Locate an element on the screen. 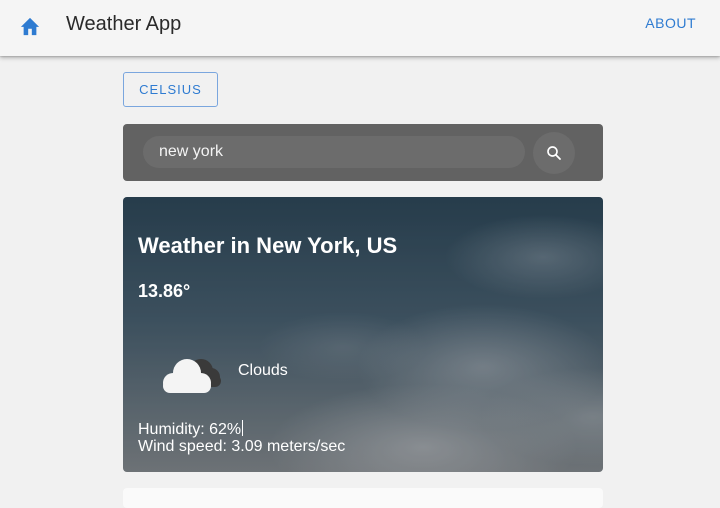  celsius-toggle-button: CELSIUS is located at coordinates (170, 89).